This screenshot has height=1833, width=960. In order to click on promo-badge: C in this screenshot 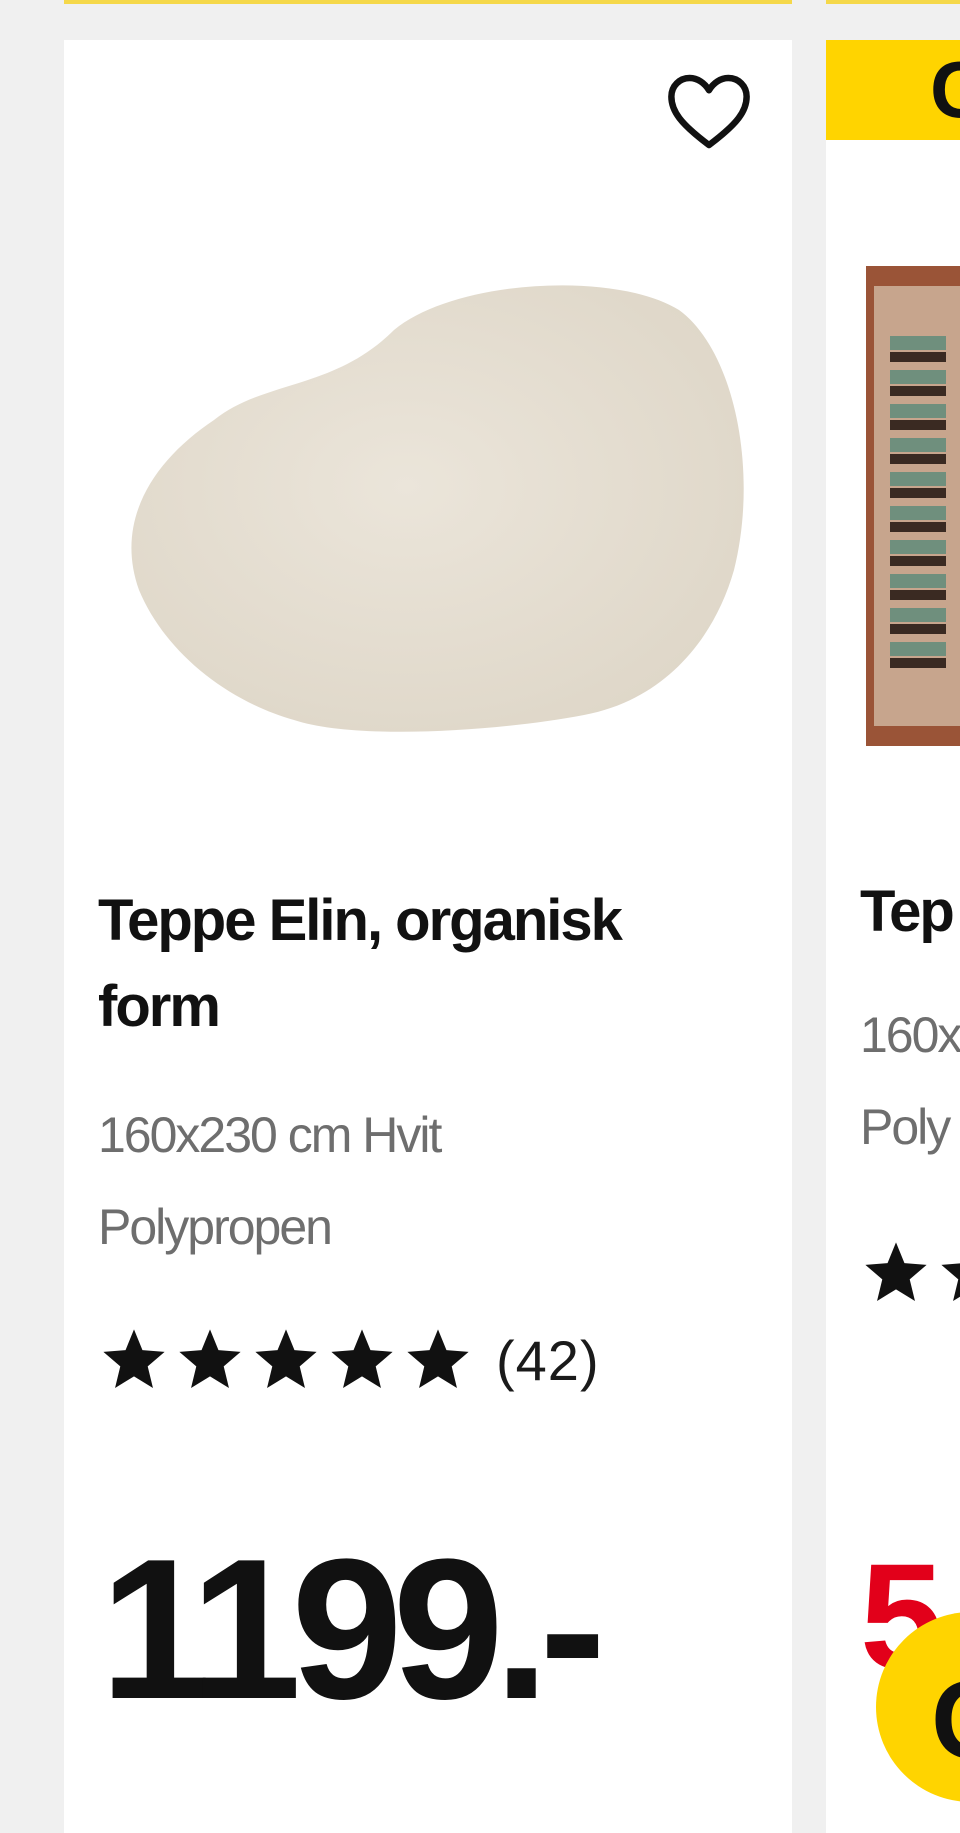, I will do `click(893, 90)`.